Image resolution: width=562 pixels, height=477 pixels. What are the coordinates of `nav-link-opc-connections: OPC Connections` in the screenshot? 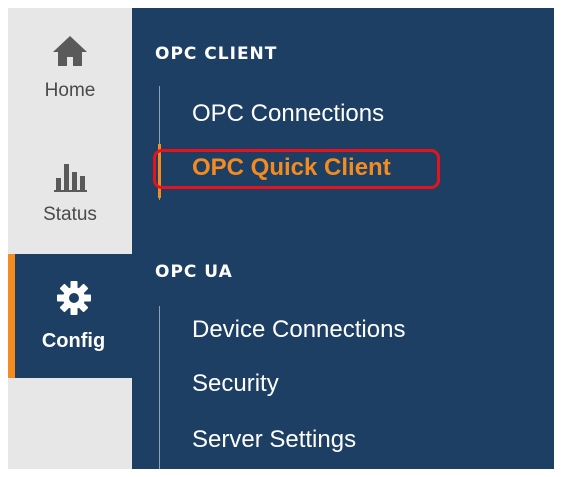 It's located at (288, 114).